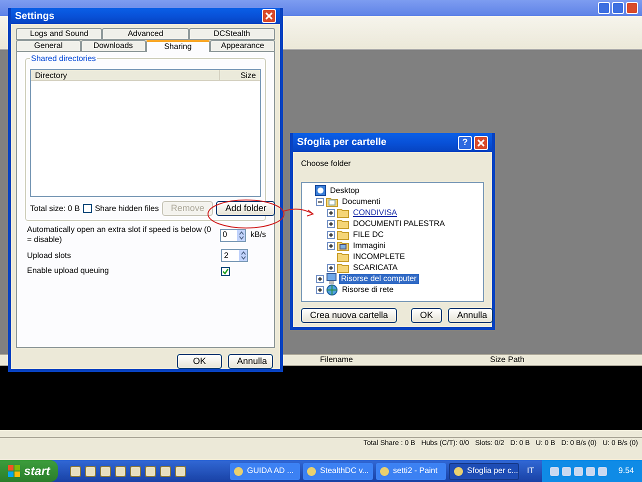 The width and height of the screenshot is (642, 482). I want to click on tree-item: Immagini, so click(369, 245).